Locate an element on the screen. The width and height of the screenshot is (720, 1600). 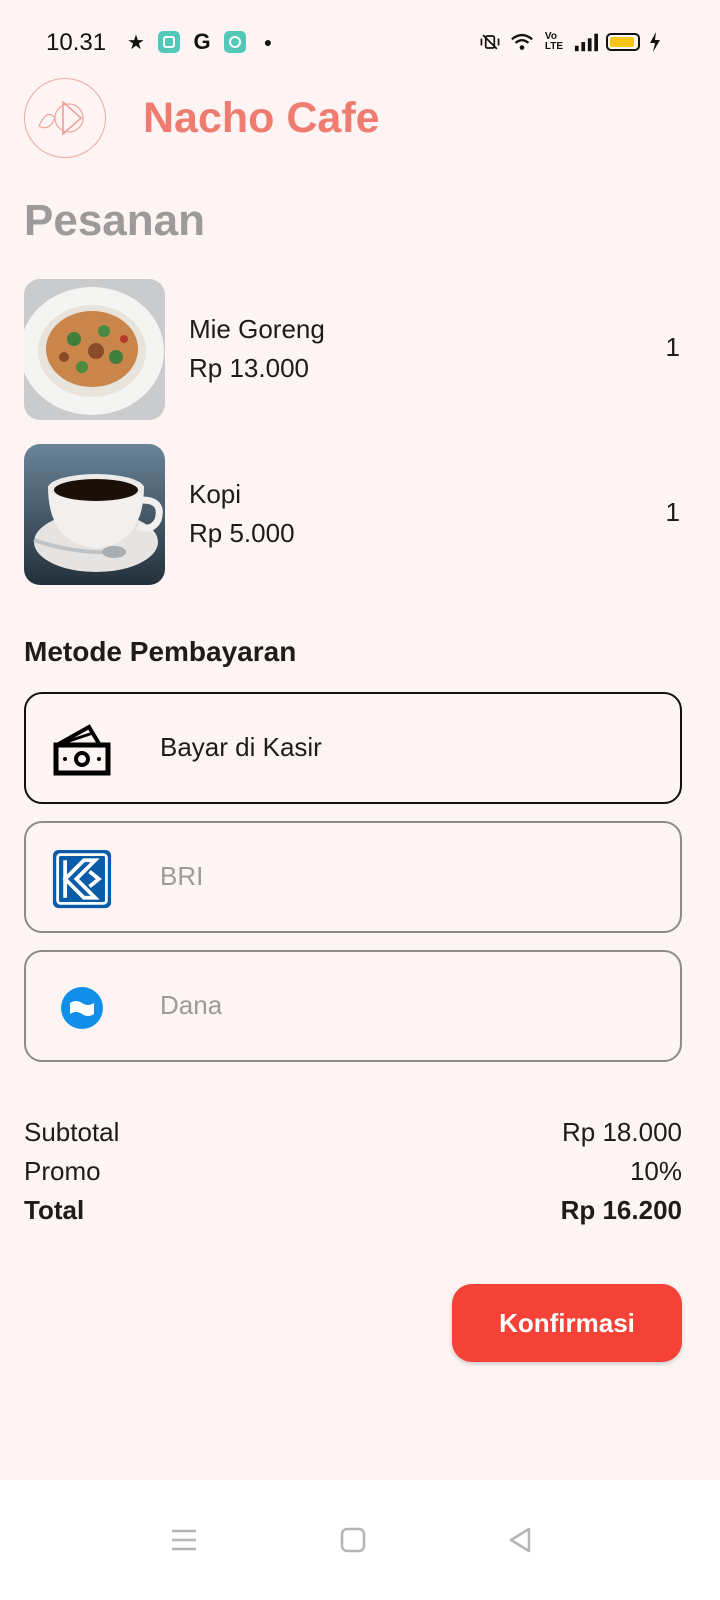
promo-value: 10% is located at coordinates (655, 1171).